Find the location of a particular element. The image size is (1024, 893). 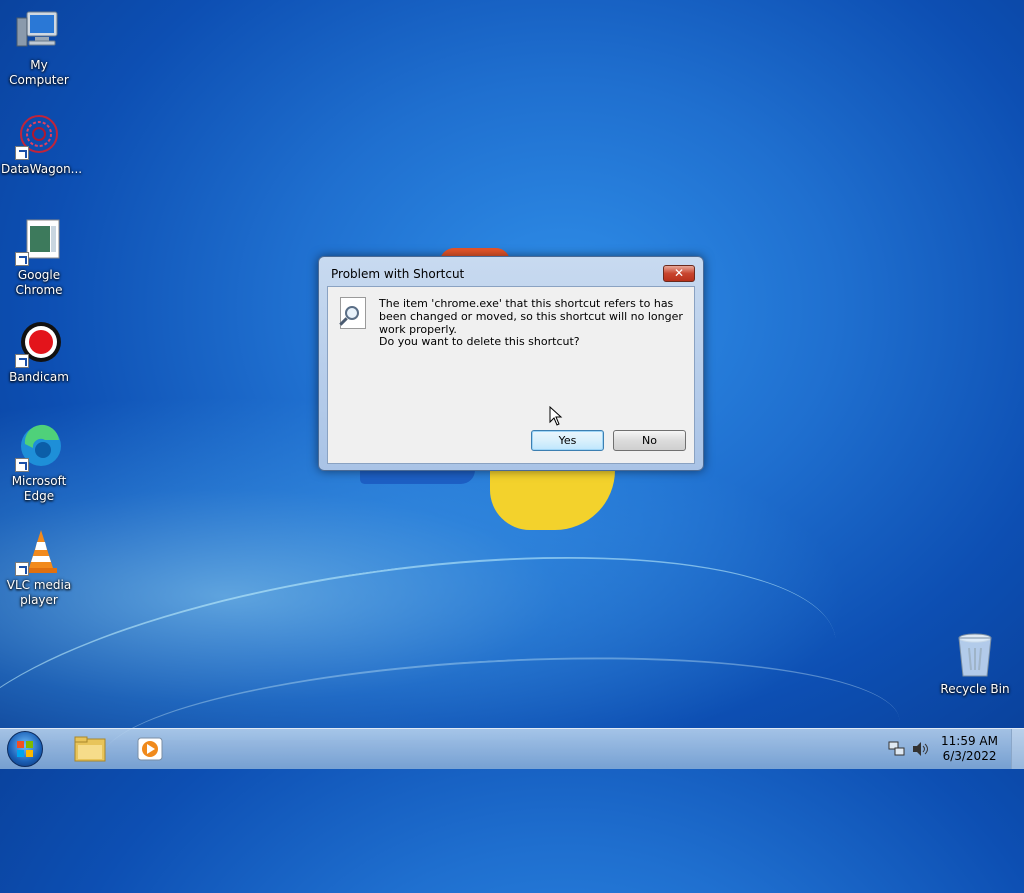

start-button is located at coordinates (25, 749).